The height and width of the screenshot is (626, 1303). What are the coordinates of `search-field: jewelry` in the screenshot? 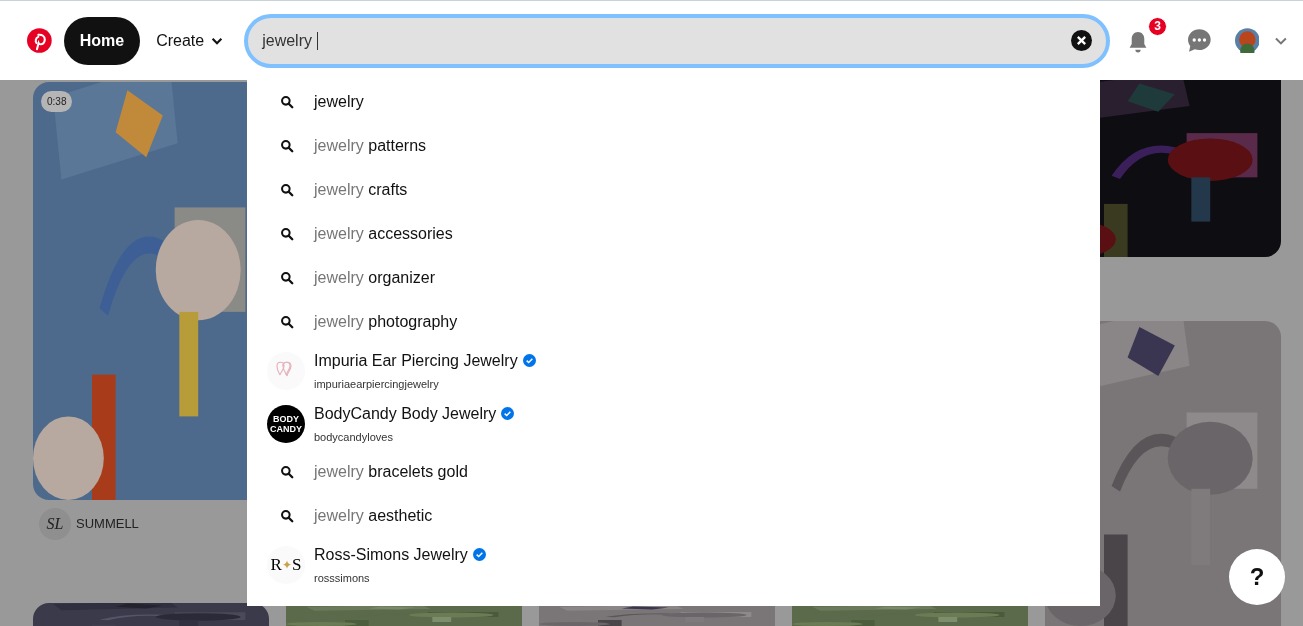 It's located at (677, 40).